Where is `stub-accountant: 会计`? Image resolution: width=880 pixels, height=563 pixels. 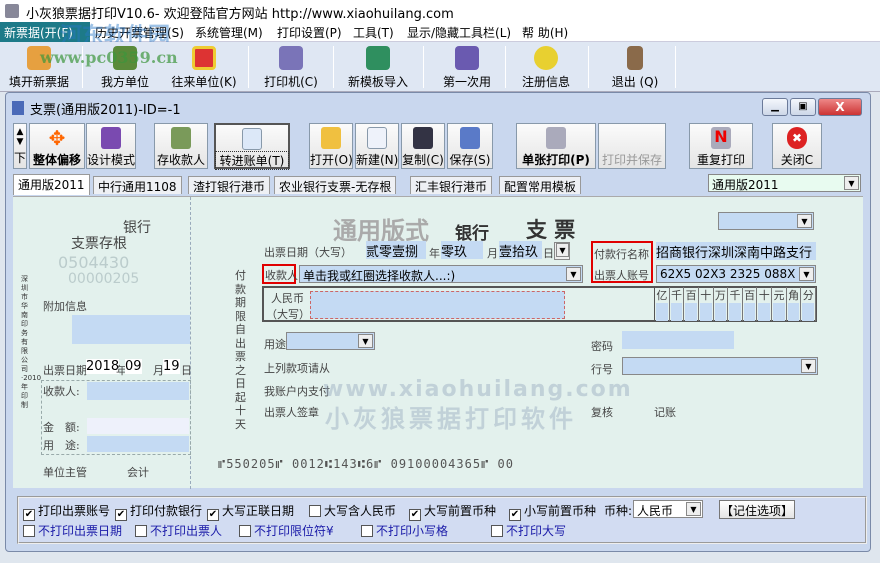
stub-accountant: 会计 is located at coordinates (138, 472).